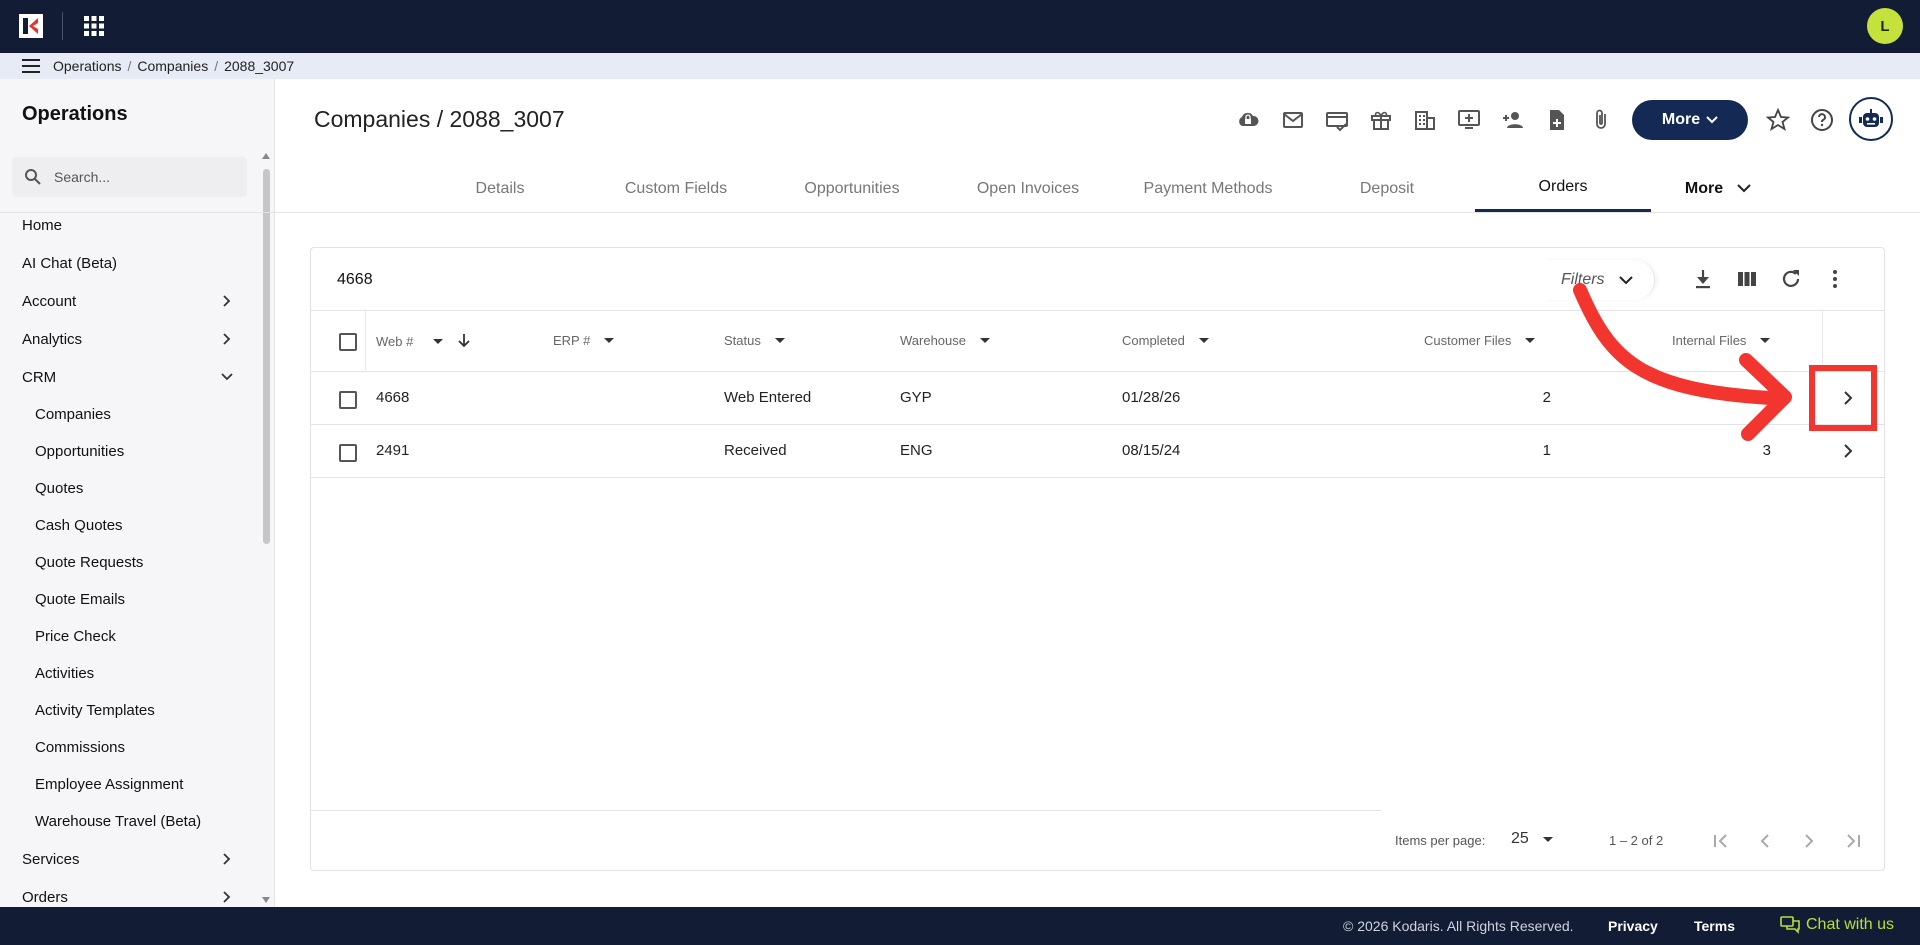 The height and width of the screenshot is (945, 1920). What do you see at coordinates (945, 340) in the screenshot?
I see `column-header-warehouse: Warehouse` at bounding box center [945, 340].